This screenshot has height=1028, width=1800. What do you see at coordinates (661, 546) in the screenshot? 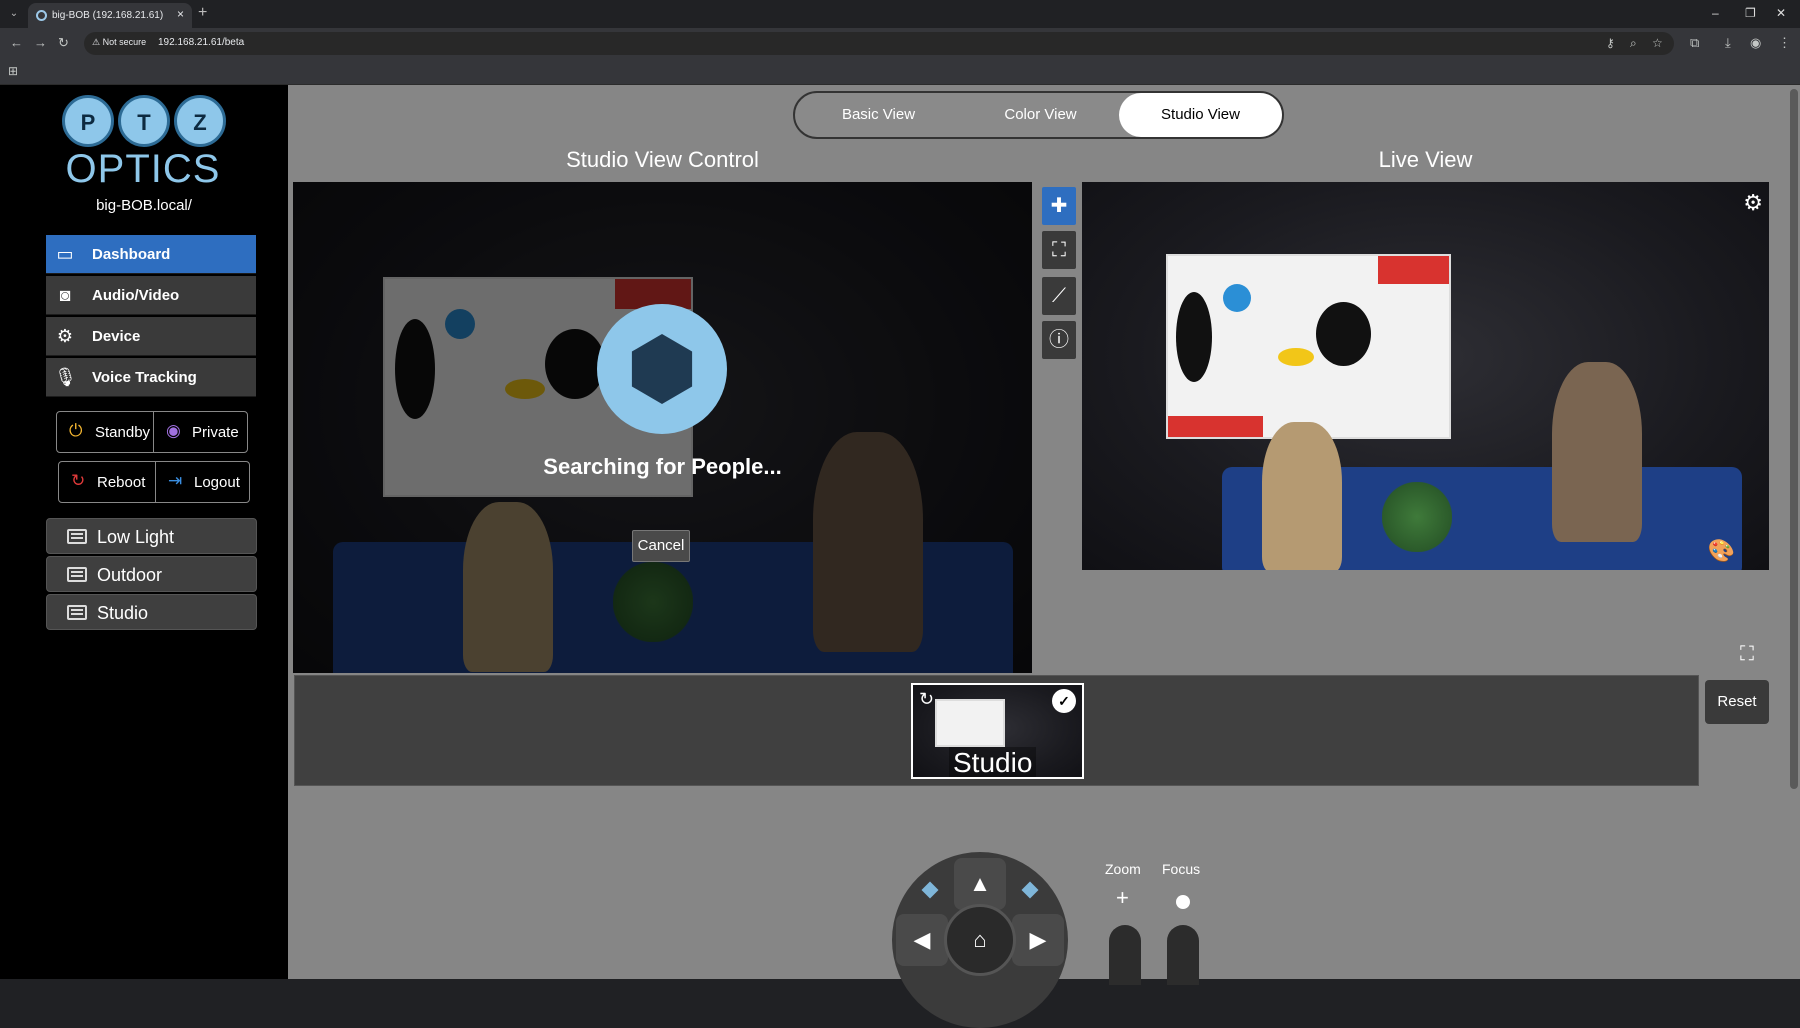
I see `cancel-search-button: Cancel` at bounding box center [661, 546].